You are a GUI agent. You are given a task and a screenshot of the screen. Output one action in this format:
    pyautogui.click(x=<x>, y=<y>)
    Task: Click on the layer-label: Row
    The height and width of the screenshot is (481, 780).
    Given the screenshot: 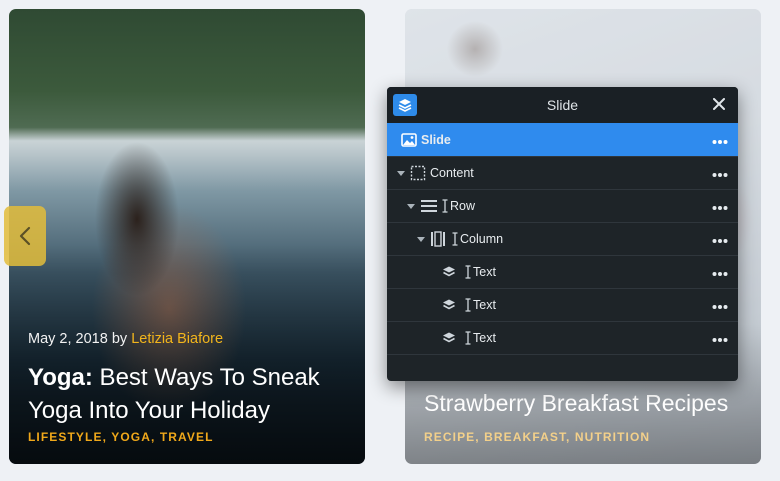 What is the action you would take?
    pyautogui.click(x=463, y=206)
    